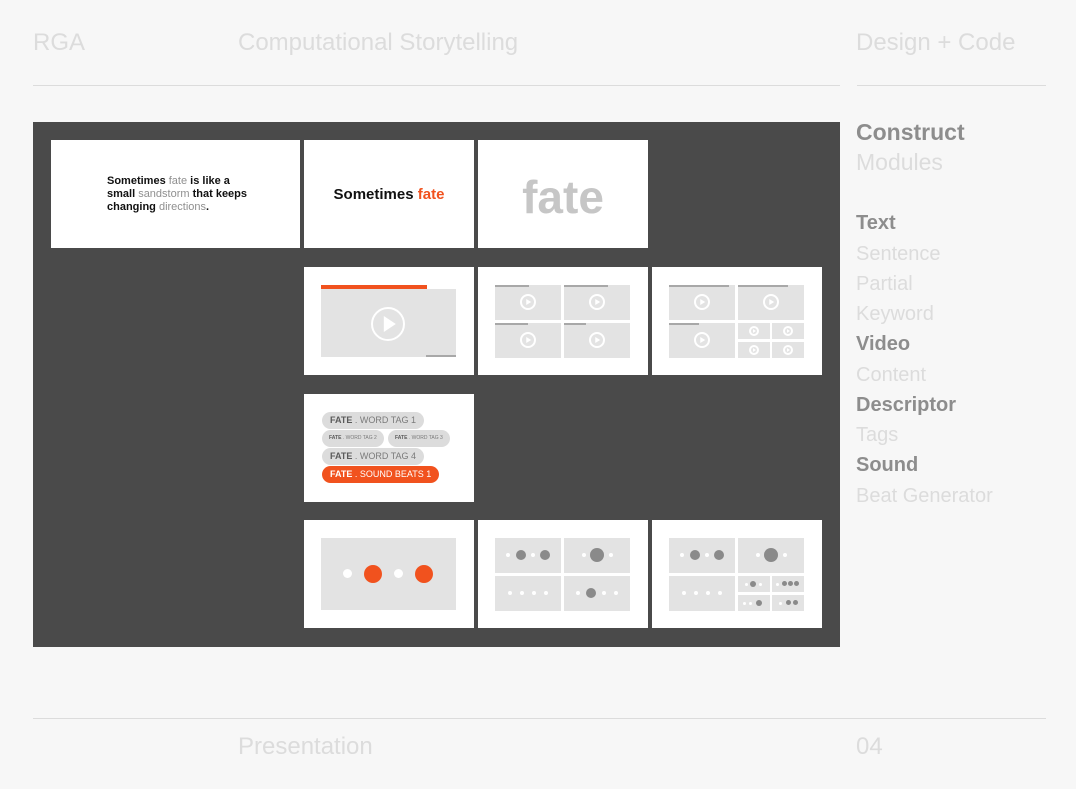 This screenshot has width=1076, height=789. I want to click on keyword-card: fate, so click(563, 194).